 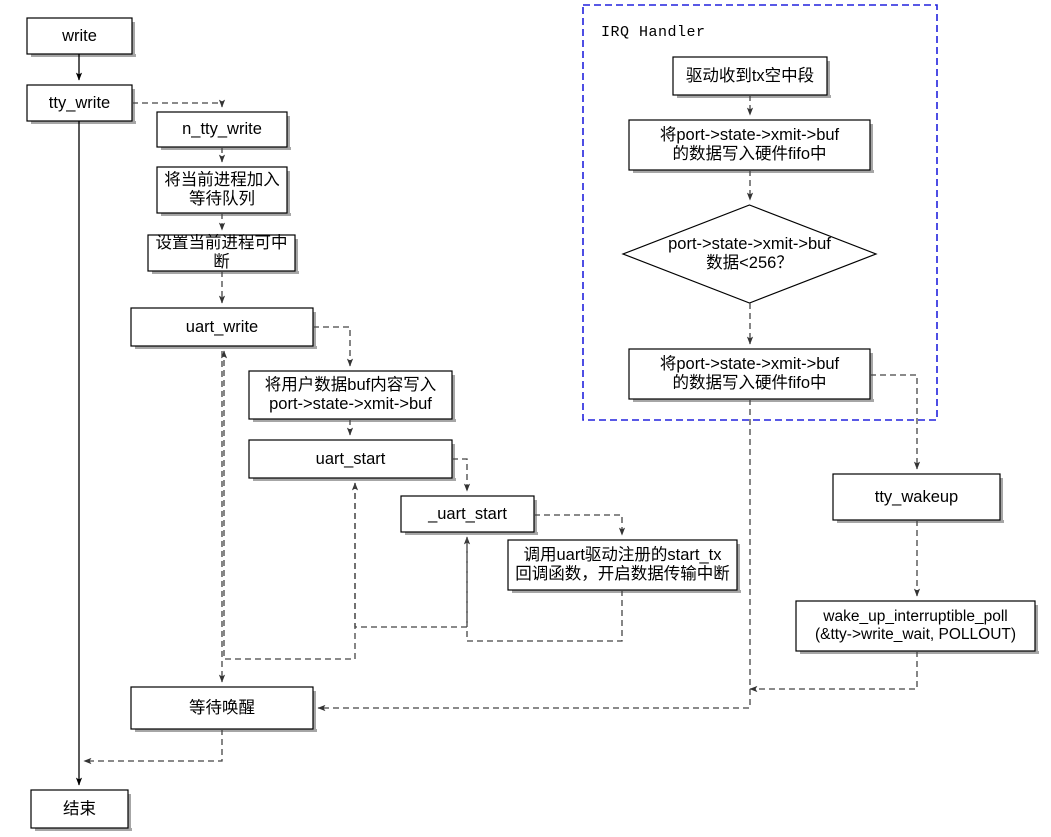 I want to click on node-add-wait, so click(x=222, y=190).